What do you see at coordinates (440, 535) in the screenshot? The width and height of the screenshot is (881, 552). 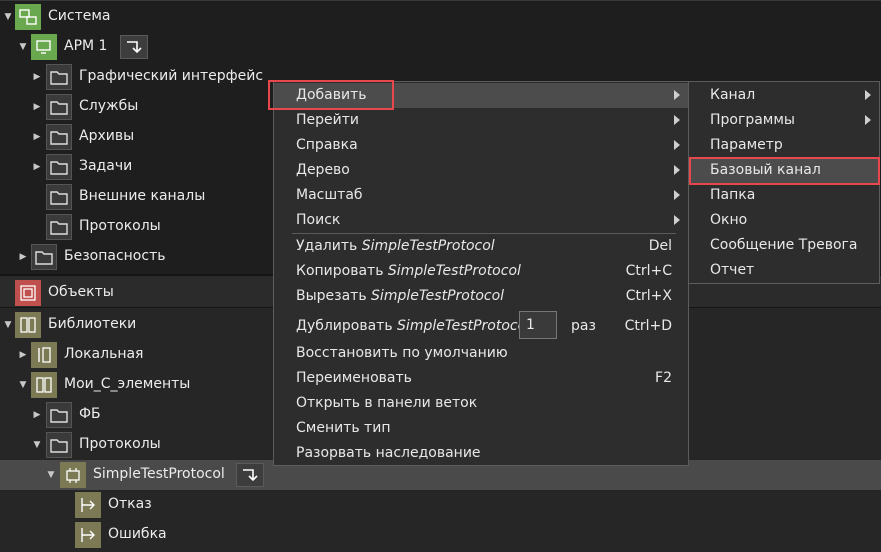 I see `tree-node-error: Ошибка` at bounding box center [440, 535].